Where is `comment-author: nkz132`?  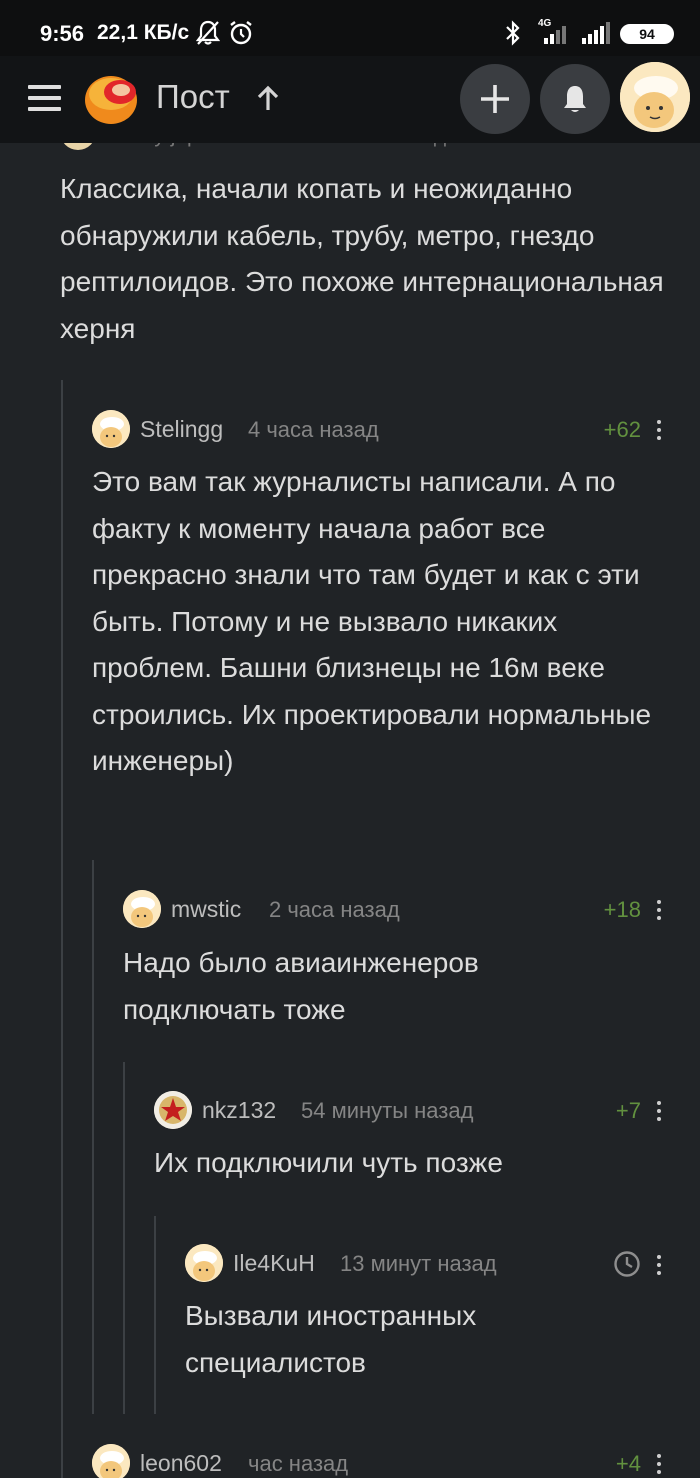
comment-author: nkz132 is located at coordinates (239, 1110).